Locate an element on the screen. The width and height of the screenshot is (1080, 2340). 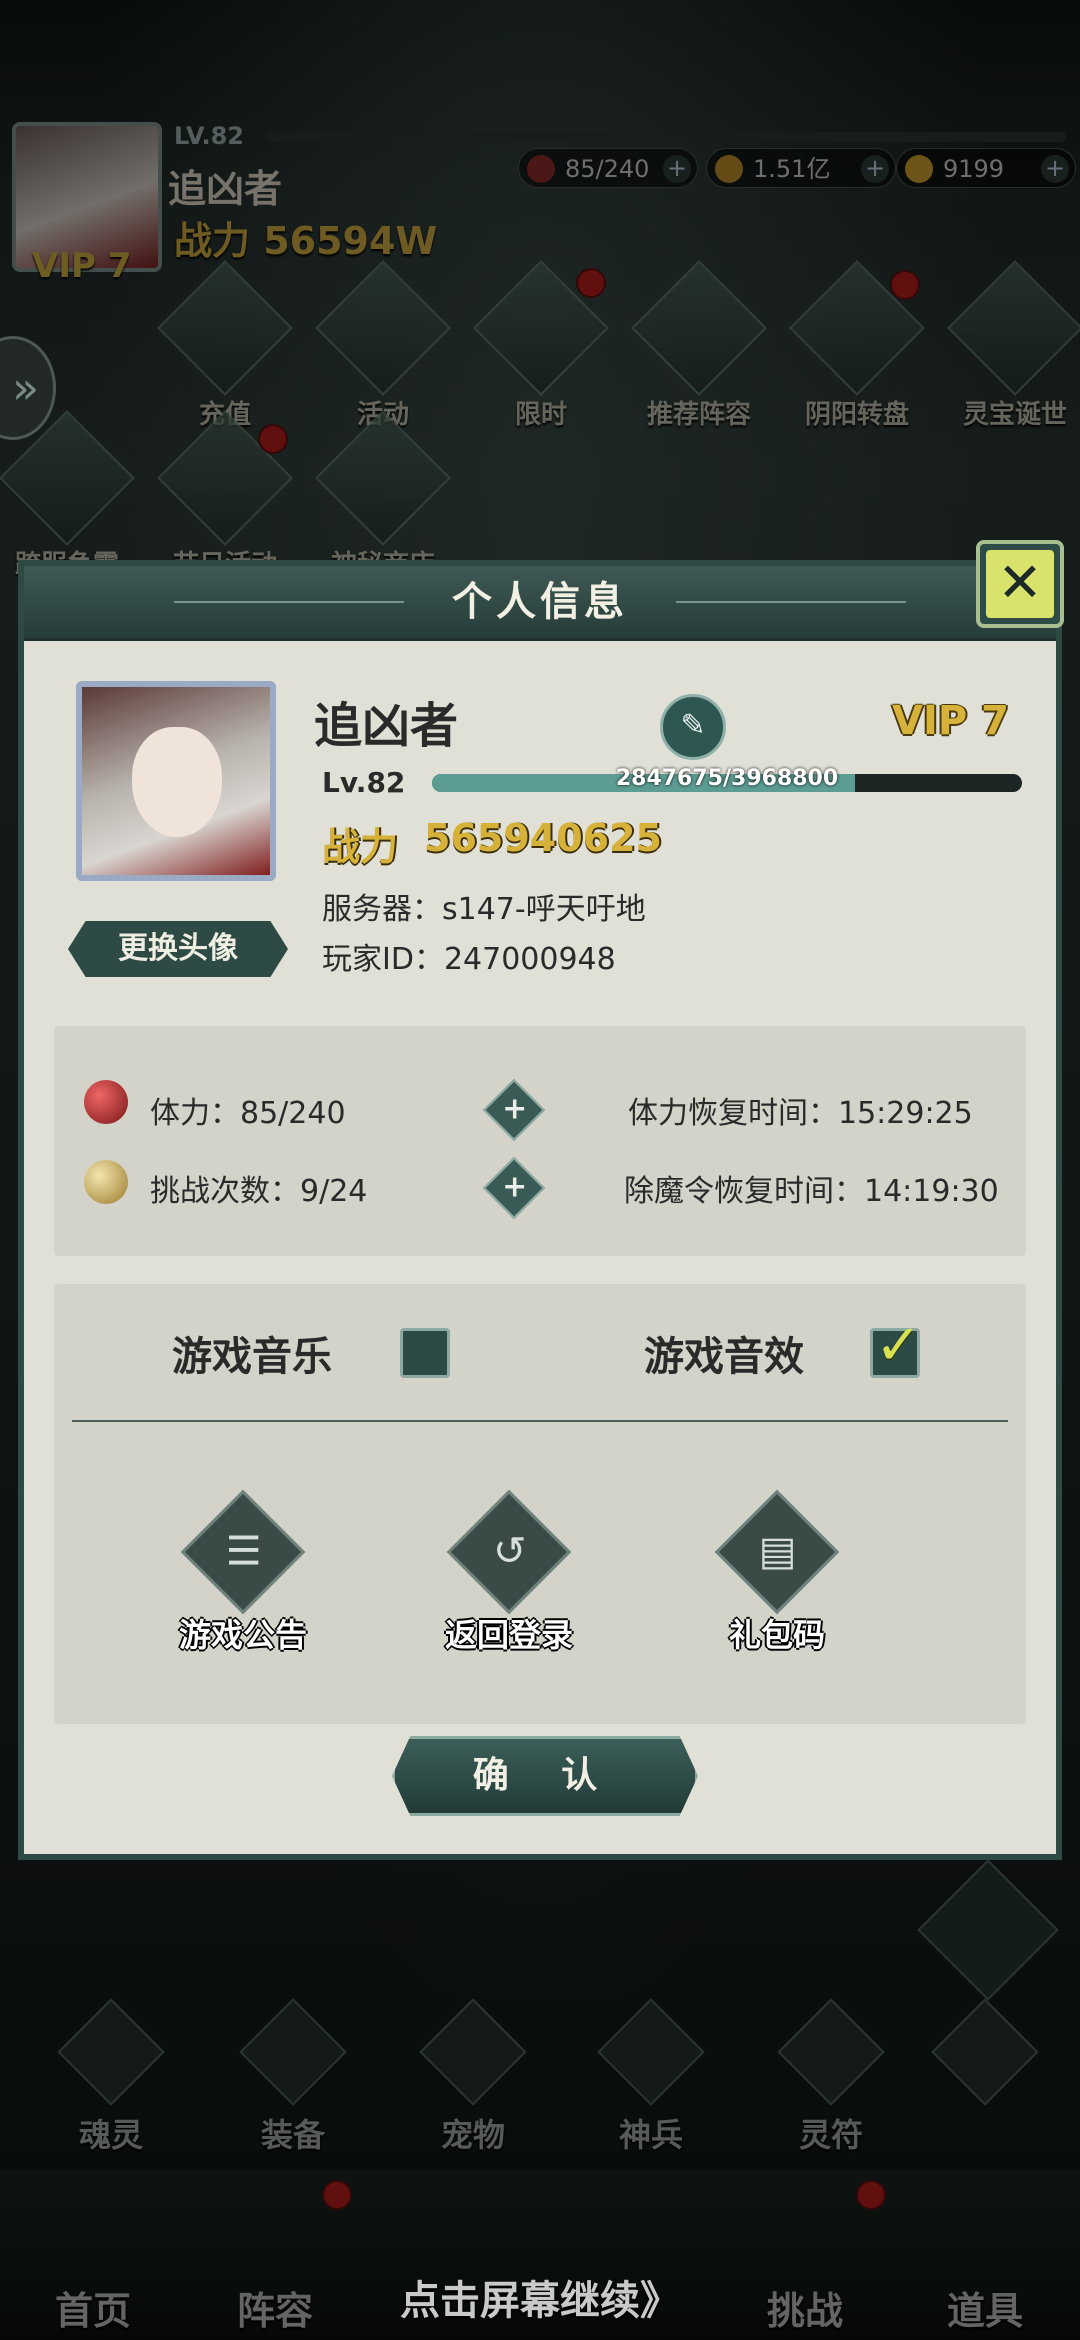
profile-name: 追凶者 is located at coordinates (386, 726).